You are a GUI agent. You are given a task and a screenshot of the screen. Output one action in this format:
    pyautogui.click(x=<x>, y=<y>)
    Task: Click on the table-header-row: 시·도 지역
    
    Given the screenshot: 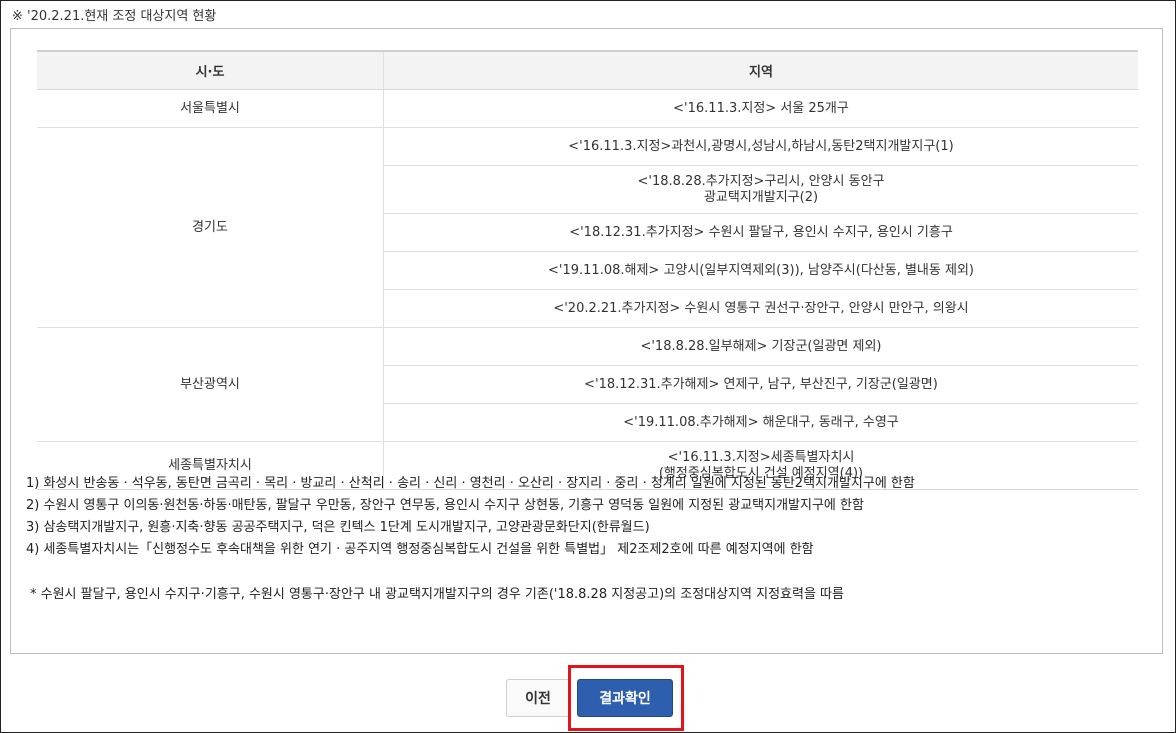 What is the action you would take?
    pyautogui.click(x=587, y=70)
    